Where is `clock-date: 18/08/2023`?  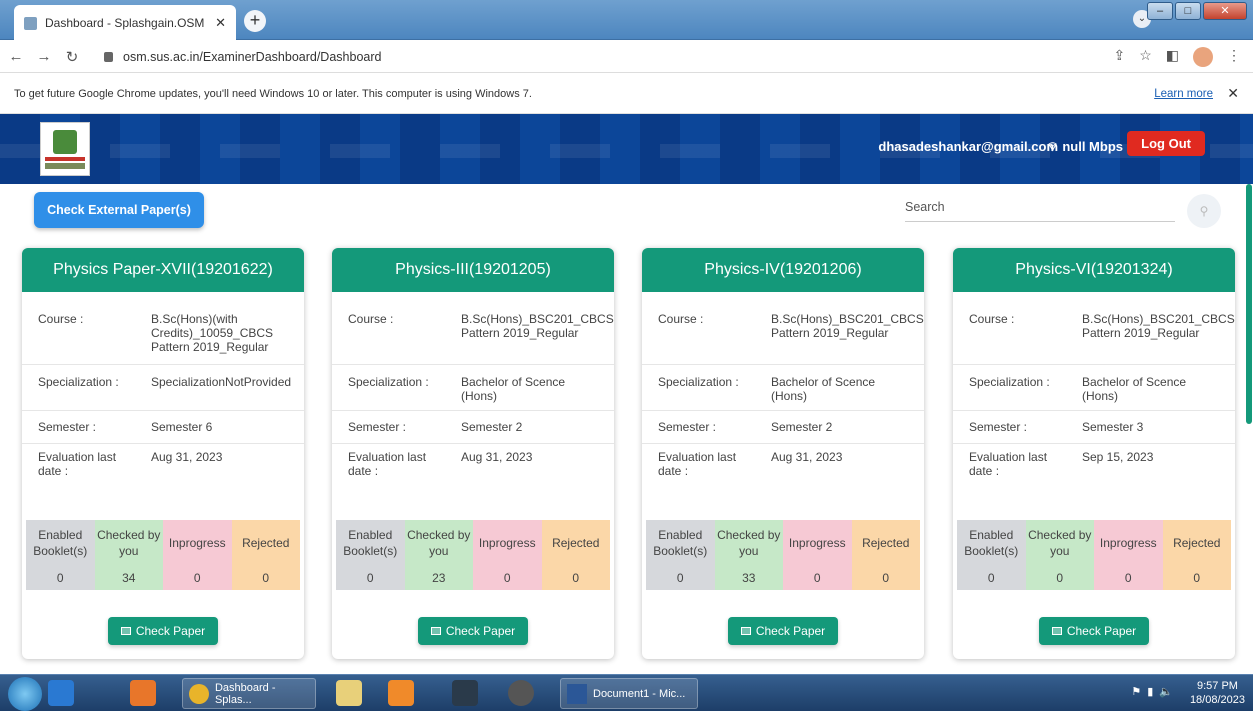 clock-date: 18/08/2023 is located at coordinates (1217, 700).